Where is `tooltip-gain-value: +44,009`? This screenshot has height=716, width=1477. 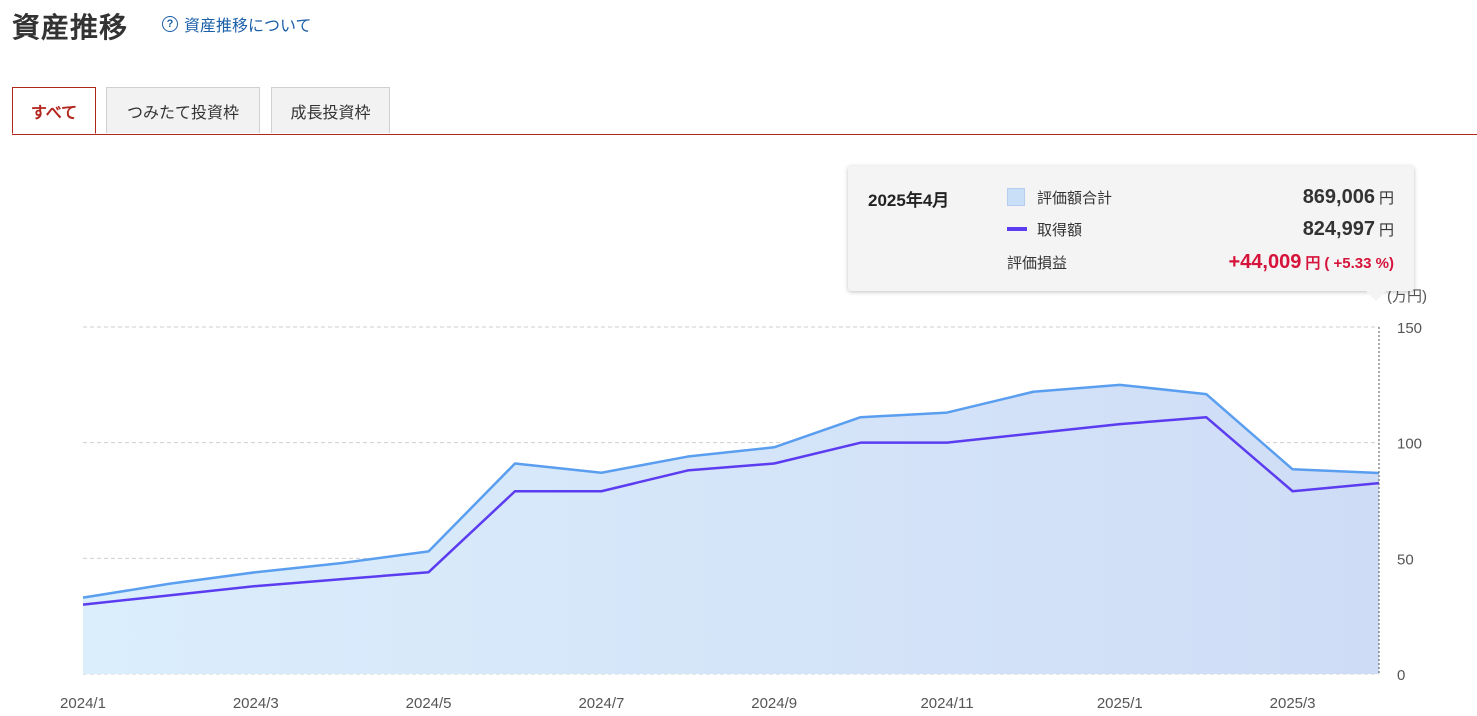
tooltip-gain-value: +44,009 is located at coordinates (1265, 261).